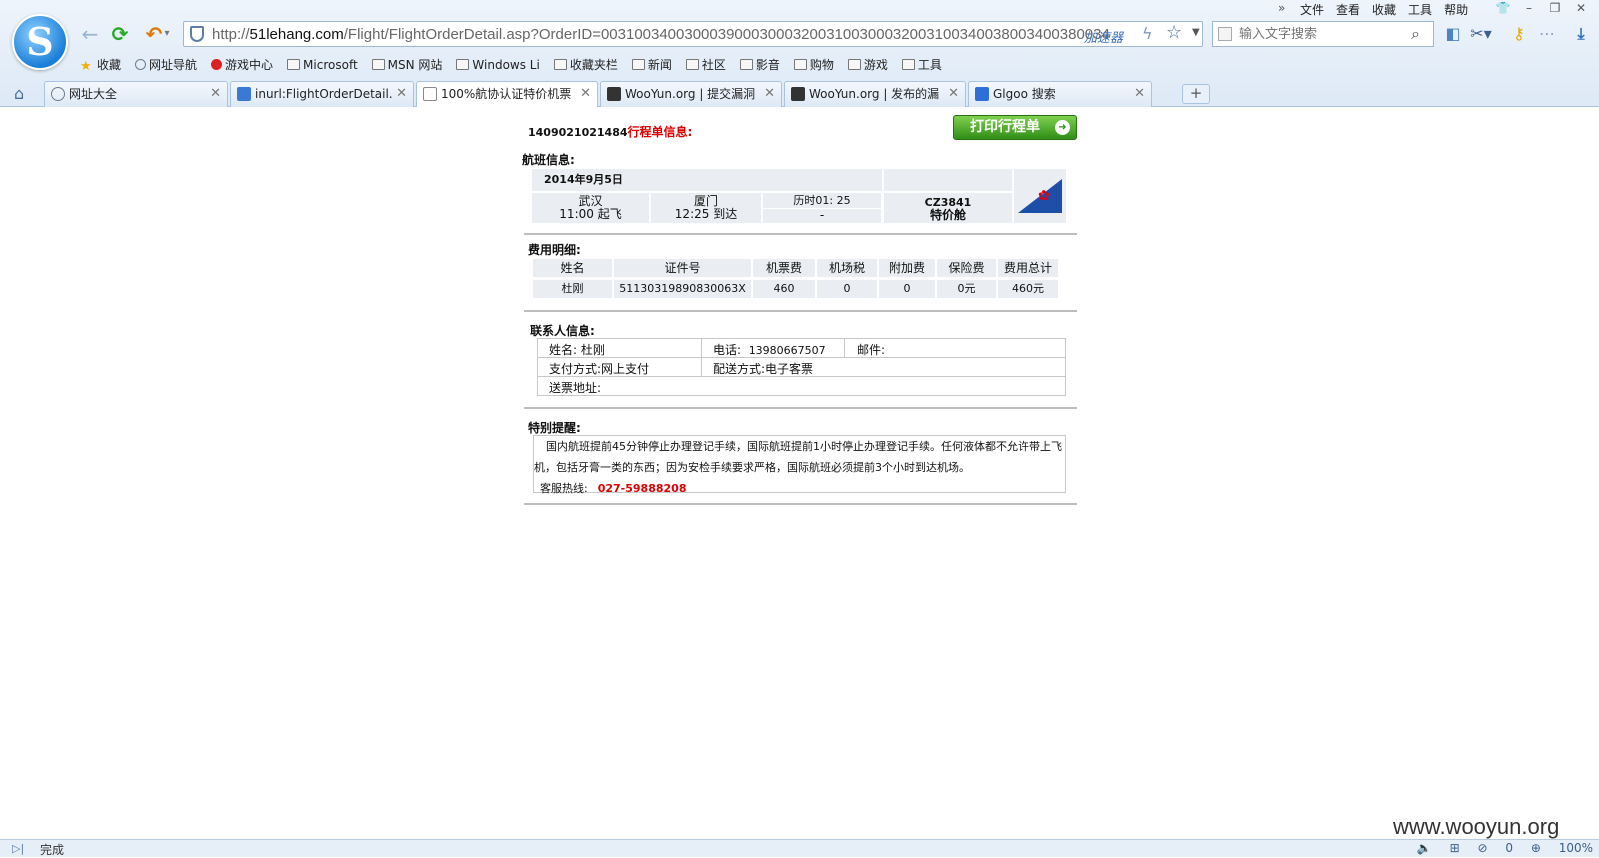 The image size is (1599, 858). I want to click on menu-tools: 工具, so click(1420, 10).